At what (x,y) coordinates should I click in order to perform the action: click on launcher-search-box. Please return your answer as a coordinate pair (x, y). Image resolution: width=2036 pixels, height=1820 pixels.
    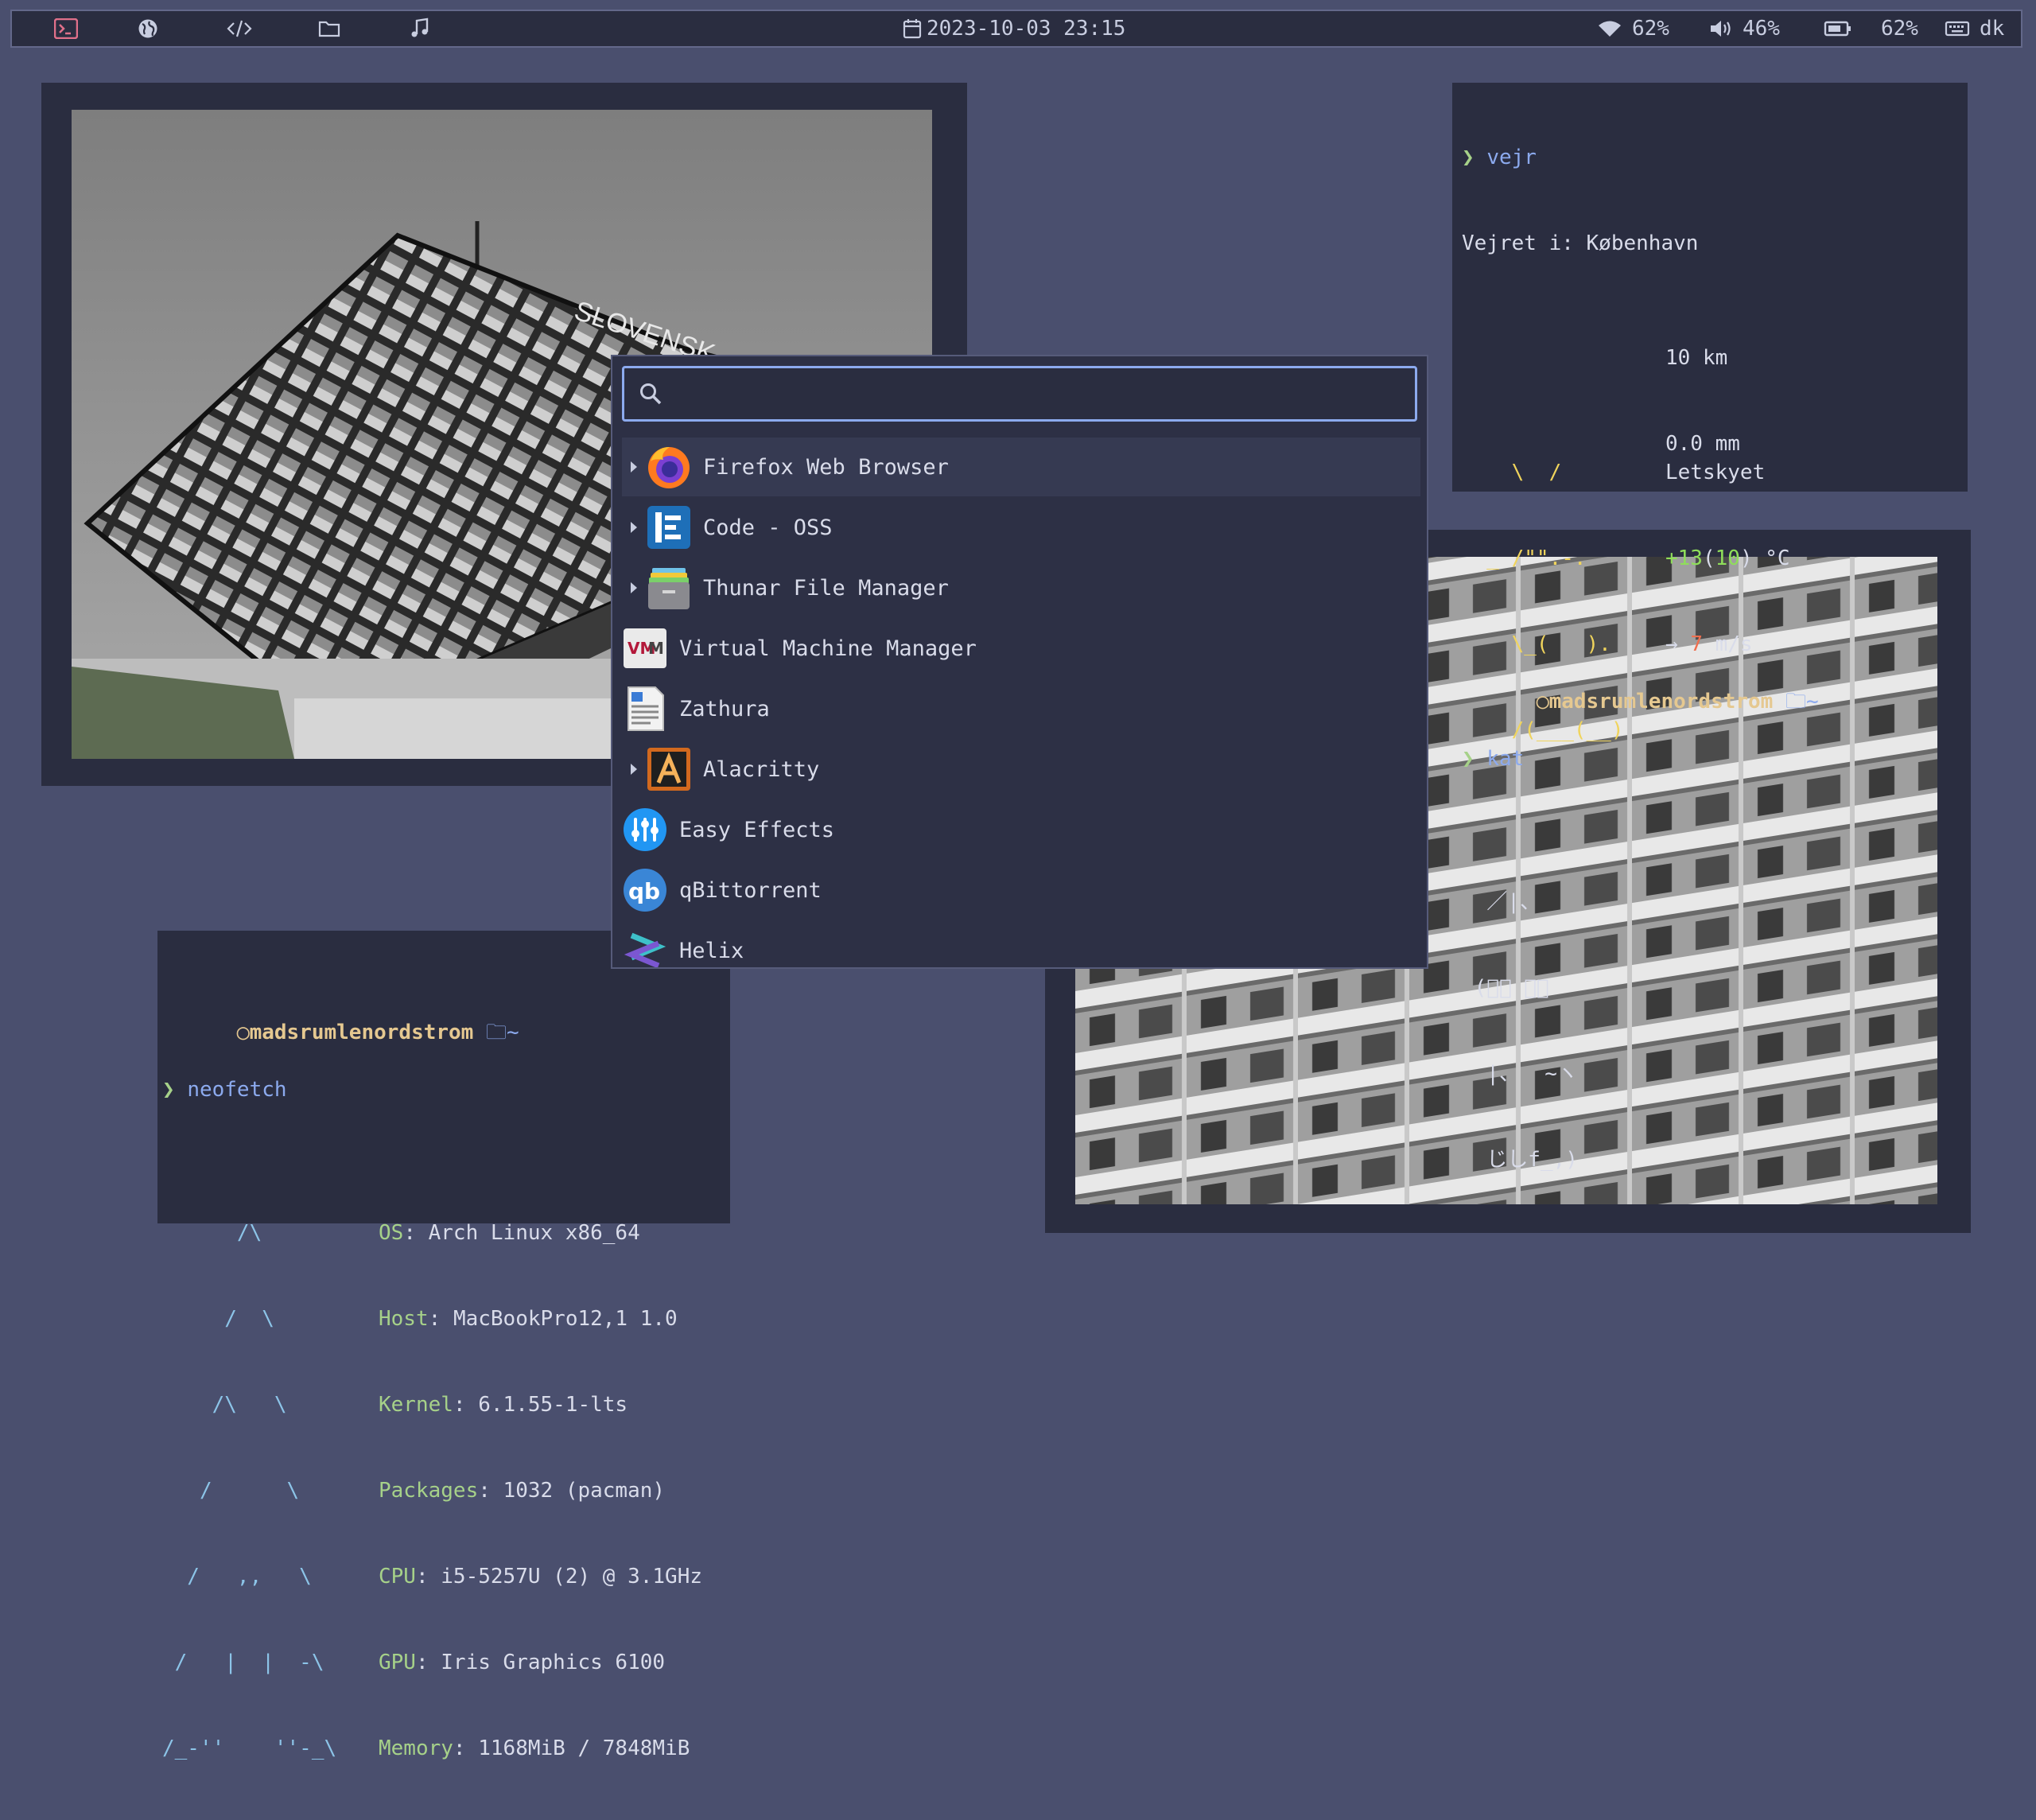
    Looking at the image, I should click on (1019, 394).